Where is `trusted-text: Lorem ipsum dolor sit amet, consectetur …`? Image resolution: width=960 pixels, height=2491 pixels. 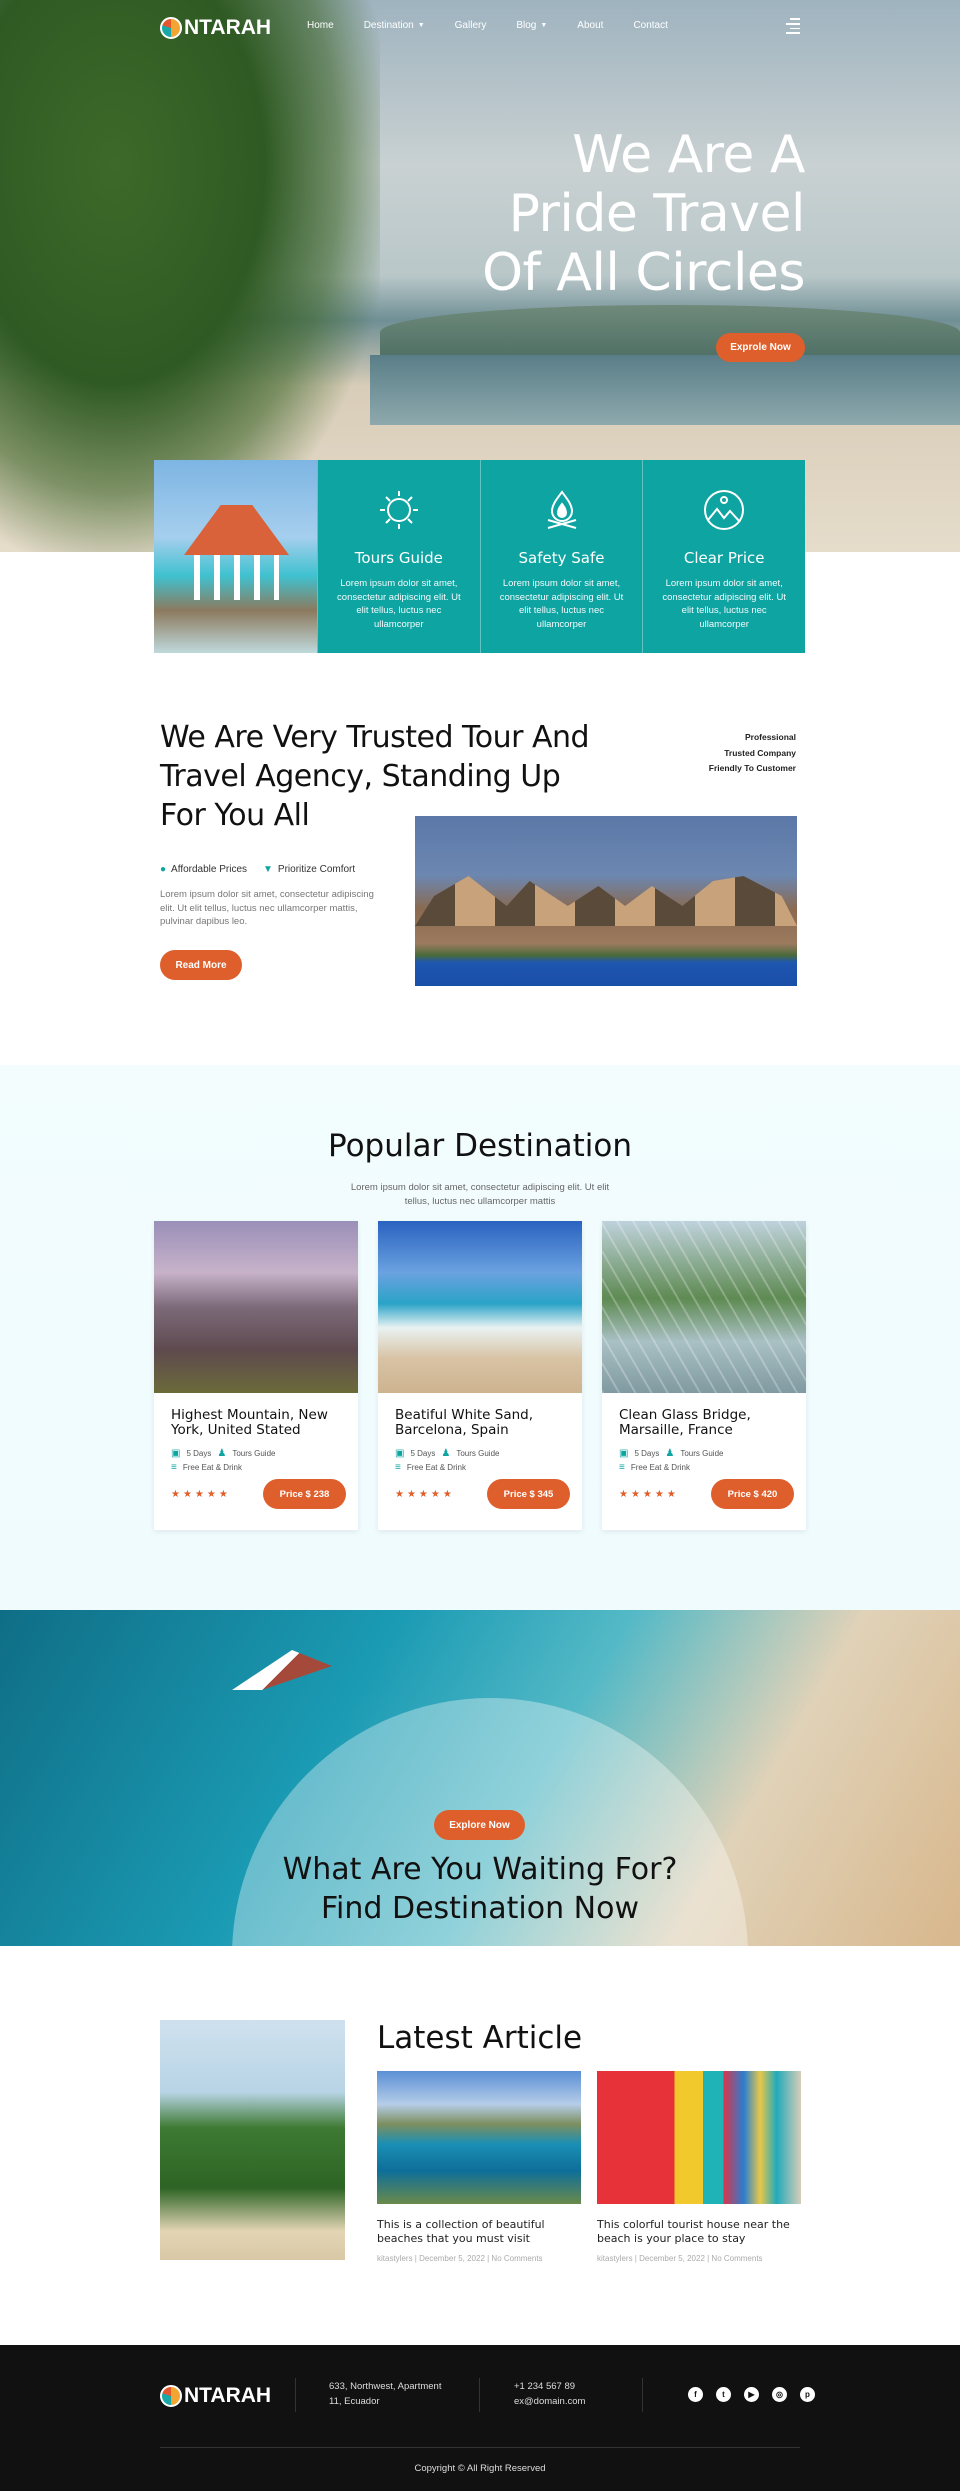
trusted-text: Lorem ipsum dolor sit amet, consectetur … is located at coordinates (267, 908).